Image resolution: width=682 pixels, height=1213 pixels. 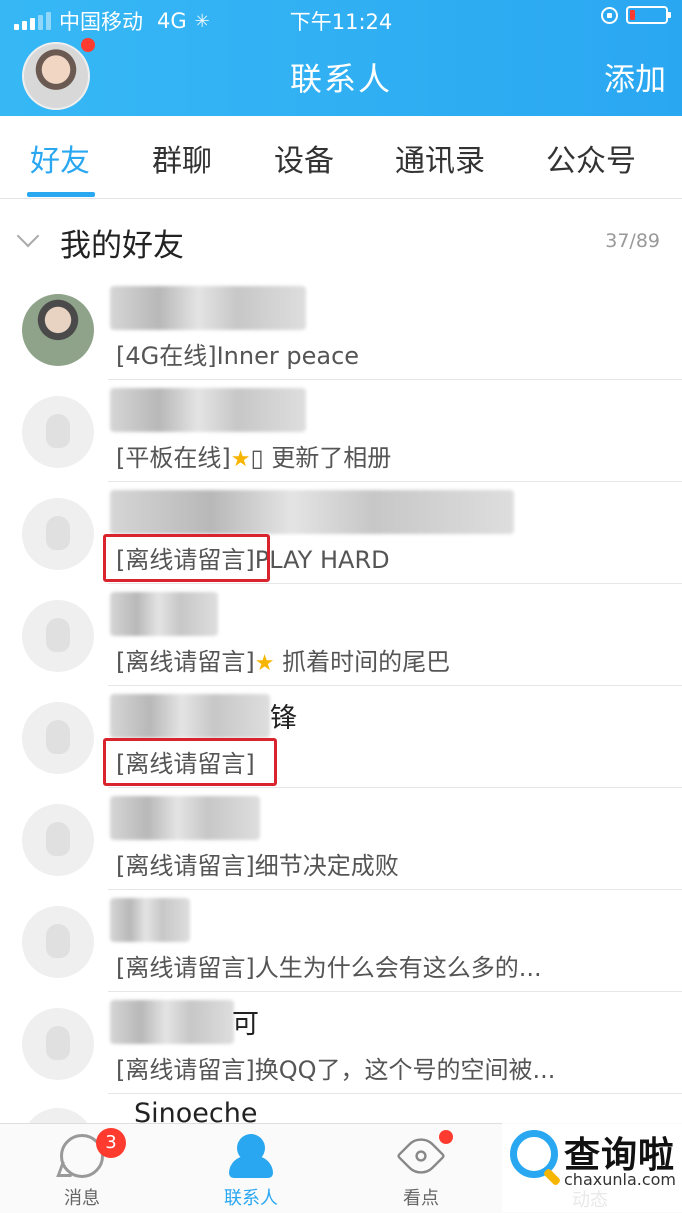 I want to click on status-right, so click(x=636, y=15).